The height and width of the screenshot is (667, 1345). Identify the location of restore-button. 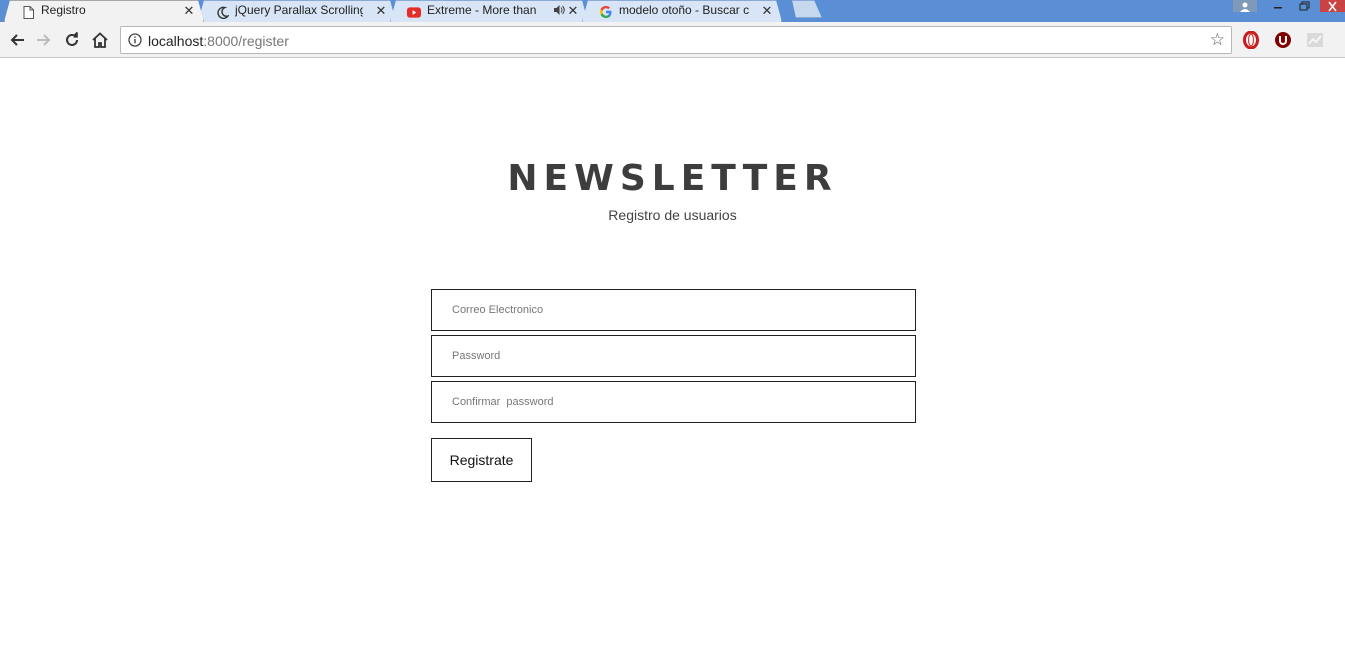
(1304, 6).